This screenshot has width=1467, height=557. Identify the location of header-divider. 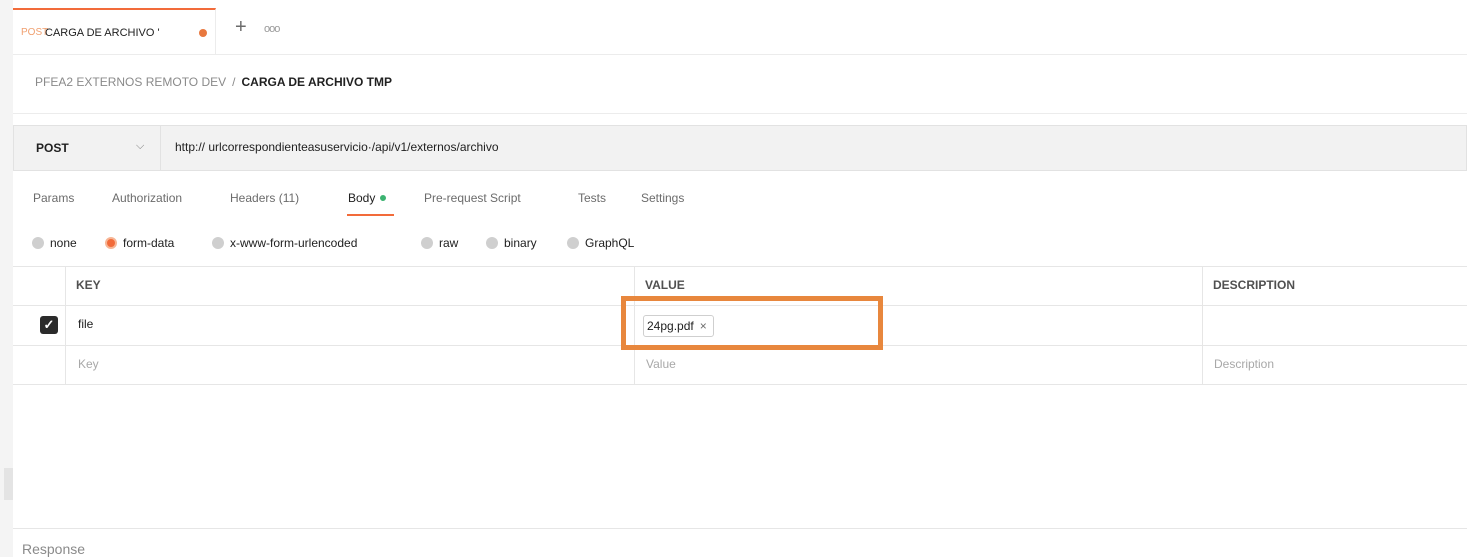
(740, 113).